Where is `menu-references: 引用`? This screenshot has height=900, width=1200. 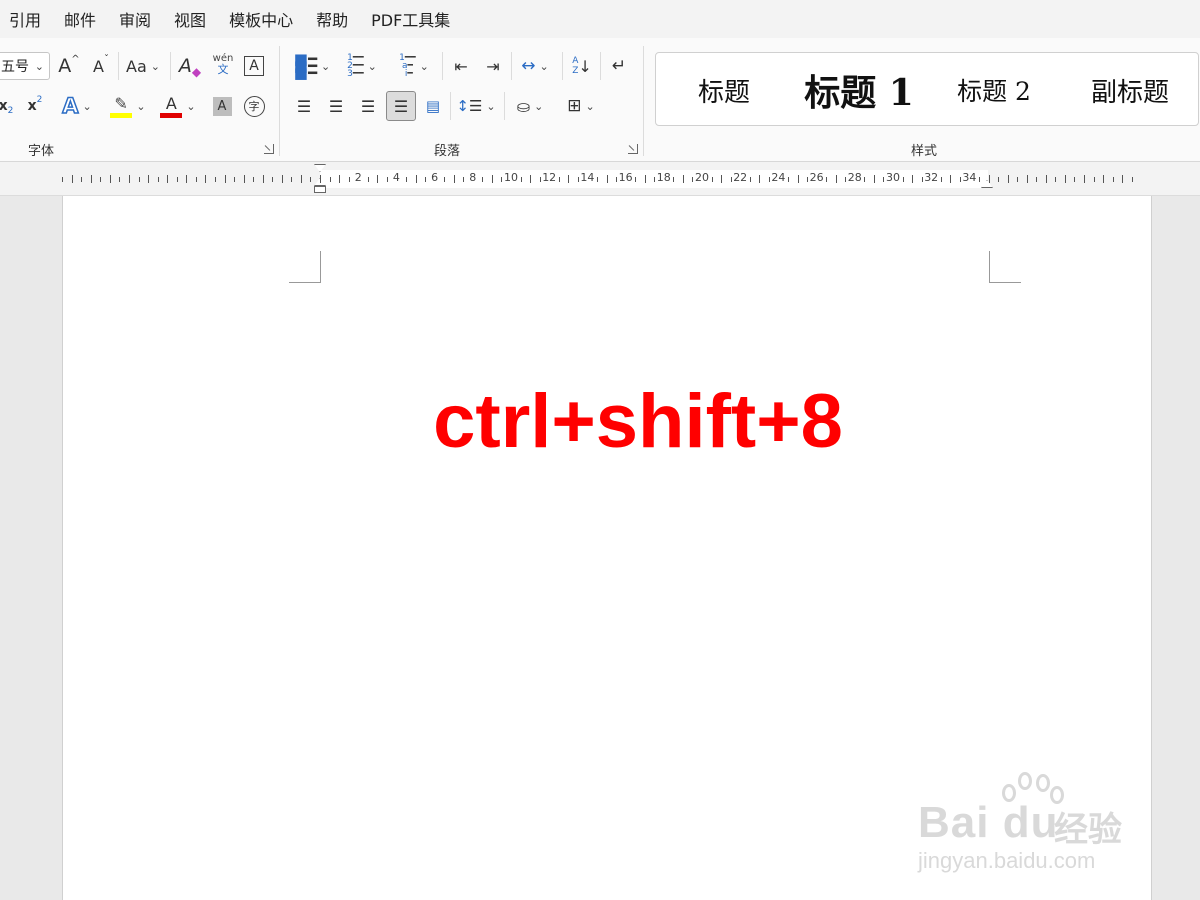
menu-references: 引用 is located at coordinates (25, 19).